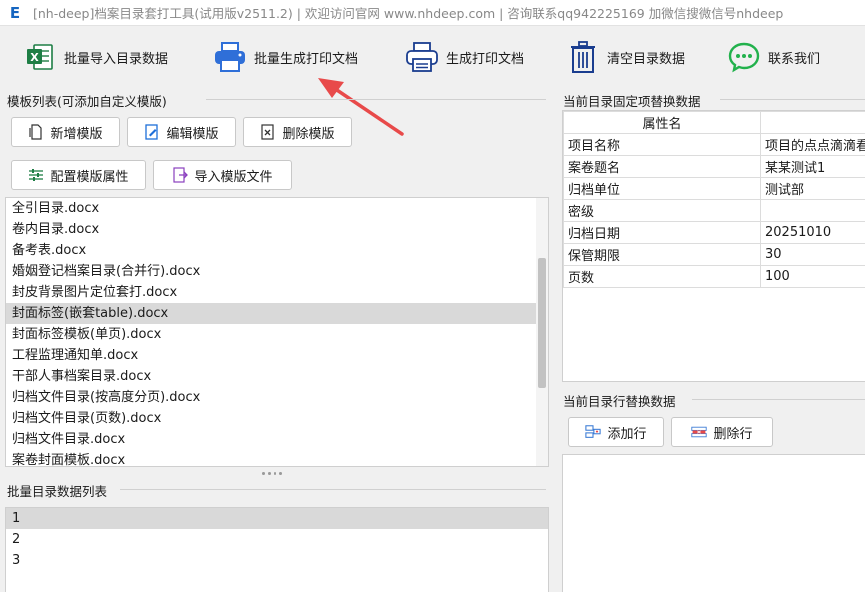 The height and width of the screenshot is (592, 865). I want to click on list-item: 封面标签模板(单页).docx, so click(277, 334).